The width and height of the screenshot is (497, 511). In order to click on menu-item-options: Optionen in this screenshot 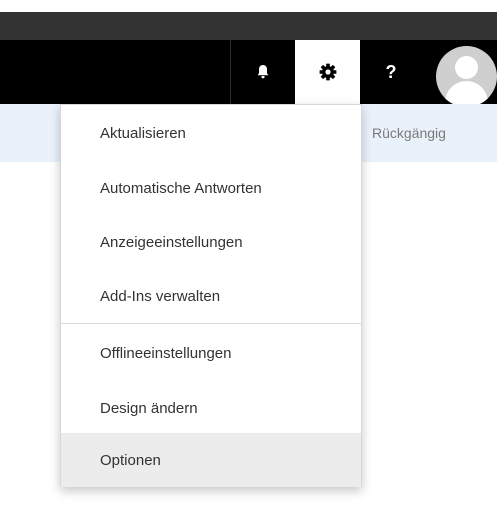, I will do `click(211, 460)`.